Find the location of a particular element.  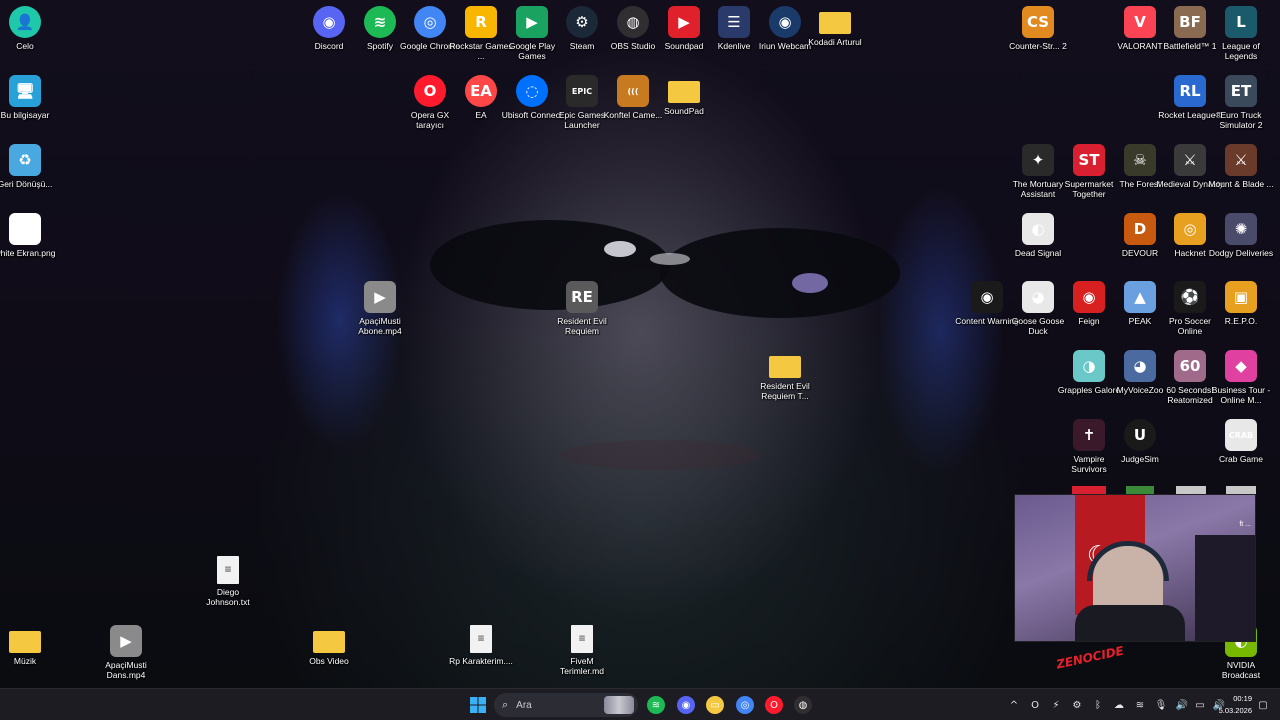

desktop-icon-obs-video: Obs Video is located at coordinates (329, 643).